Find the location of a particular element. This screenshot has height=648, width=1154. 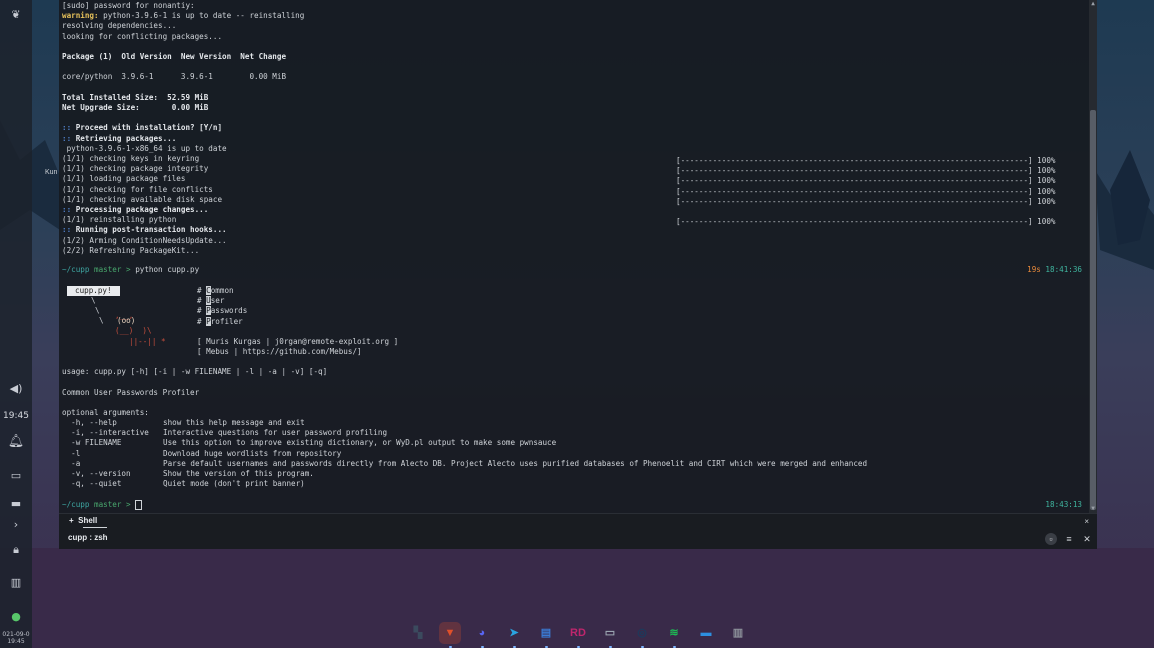

line-text: Total Installed Size: 52.59 MiB is located at coordinates (135, 97).